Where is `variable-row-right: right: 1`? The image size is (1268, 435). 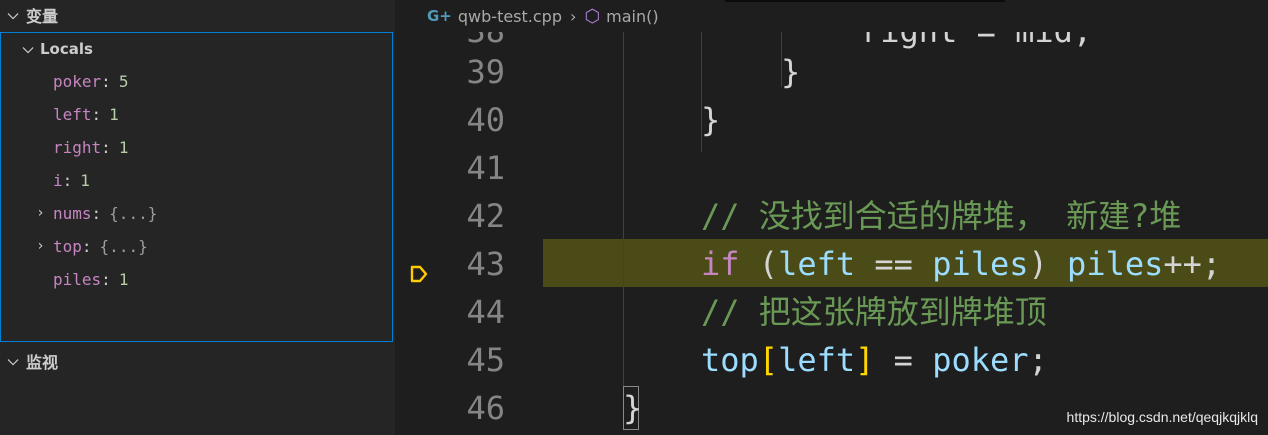
variable-row-right: right: 1 is located at coordinates (78, 147).